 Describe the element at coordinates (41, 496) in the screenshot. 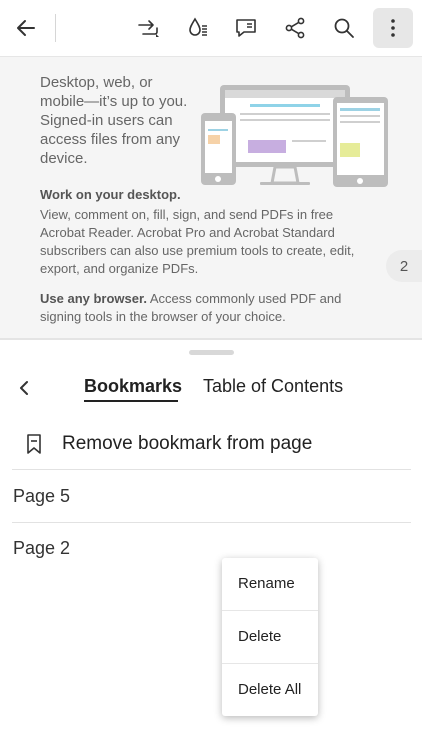

I see `bookmark-item-page-5: Page 5` at that location.